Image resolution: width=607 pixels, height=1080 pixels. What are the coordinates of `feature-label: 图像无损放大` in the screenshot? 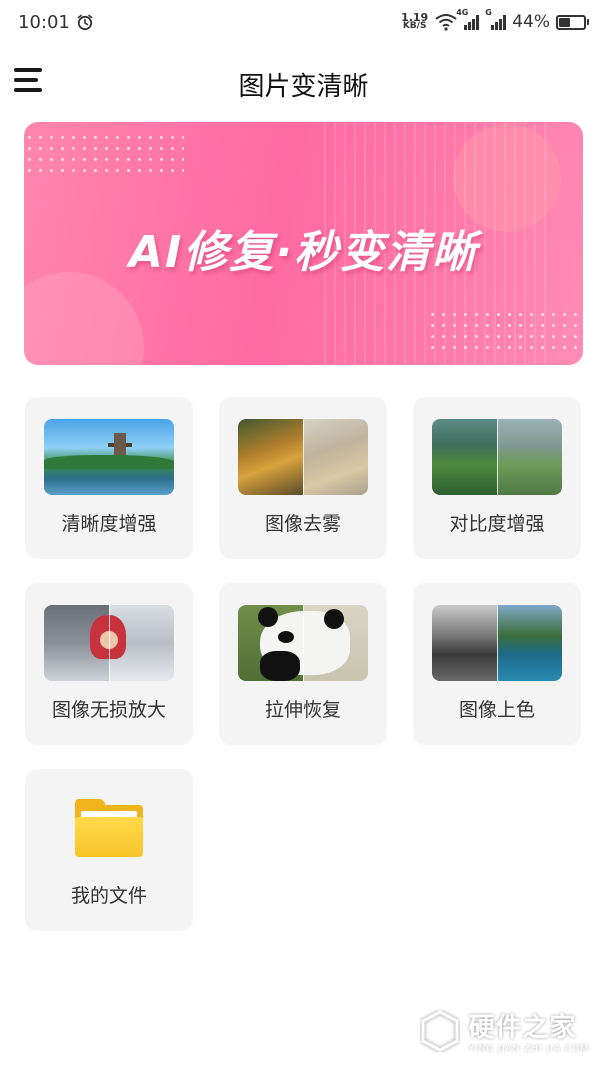 It's located at (108, 710).